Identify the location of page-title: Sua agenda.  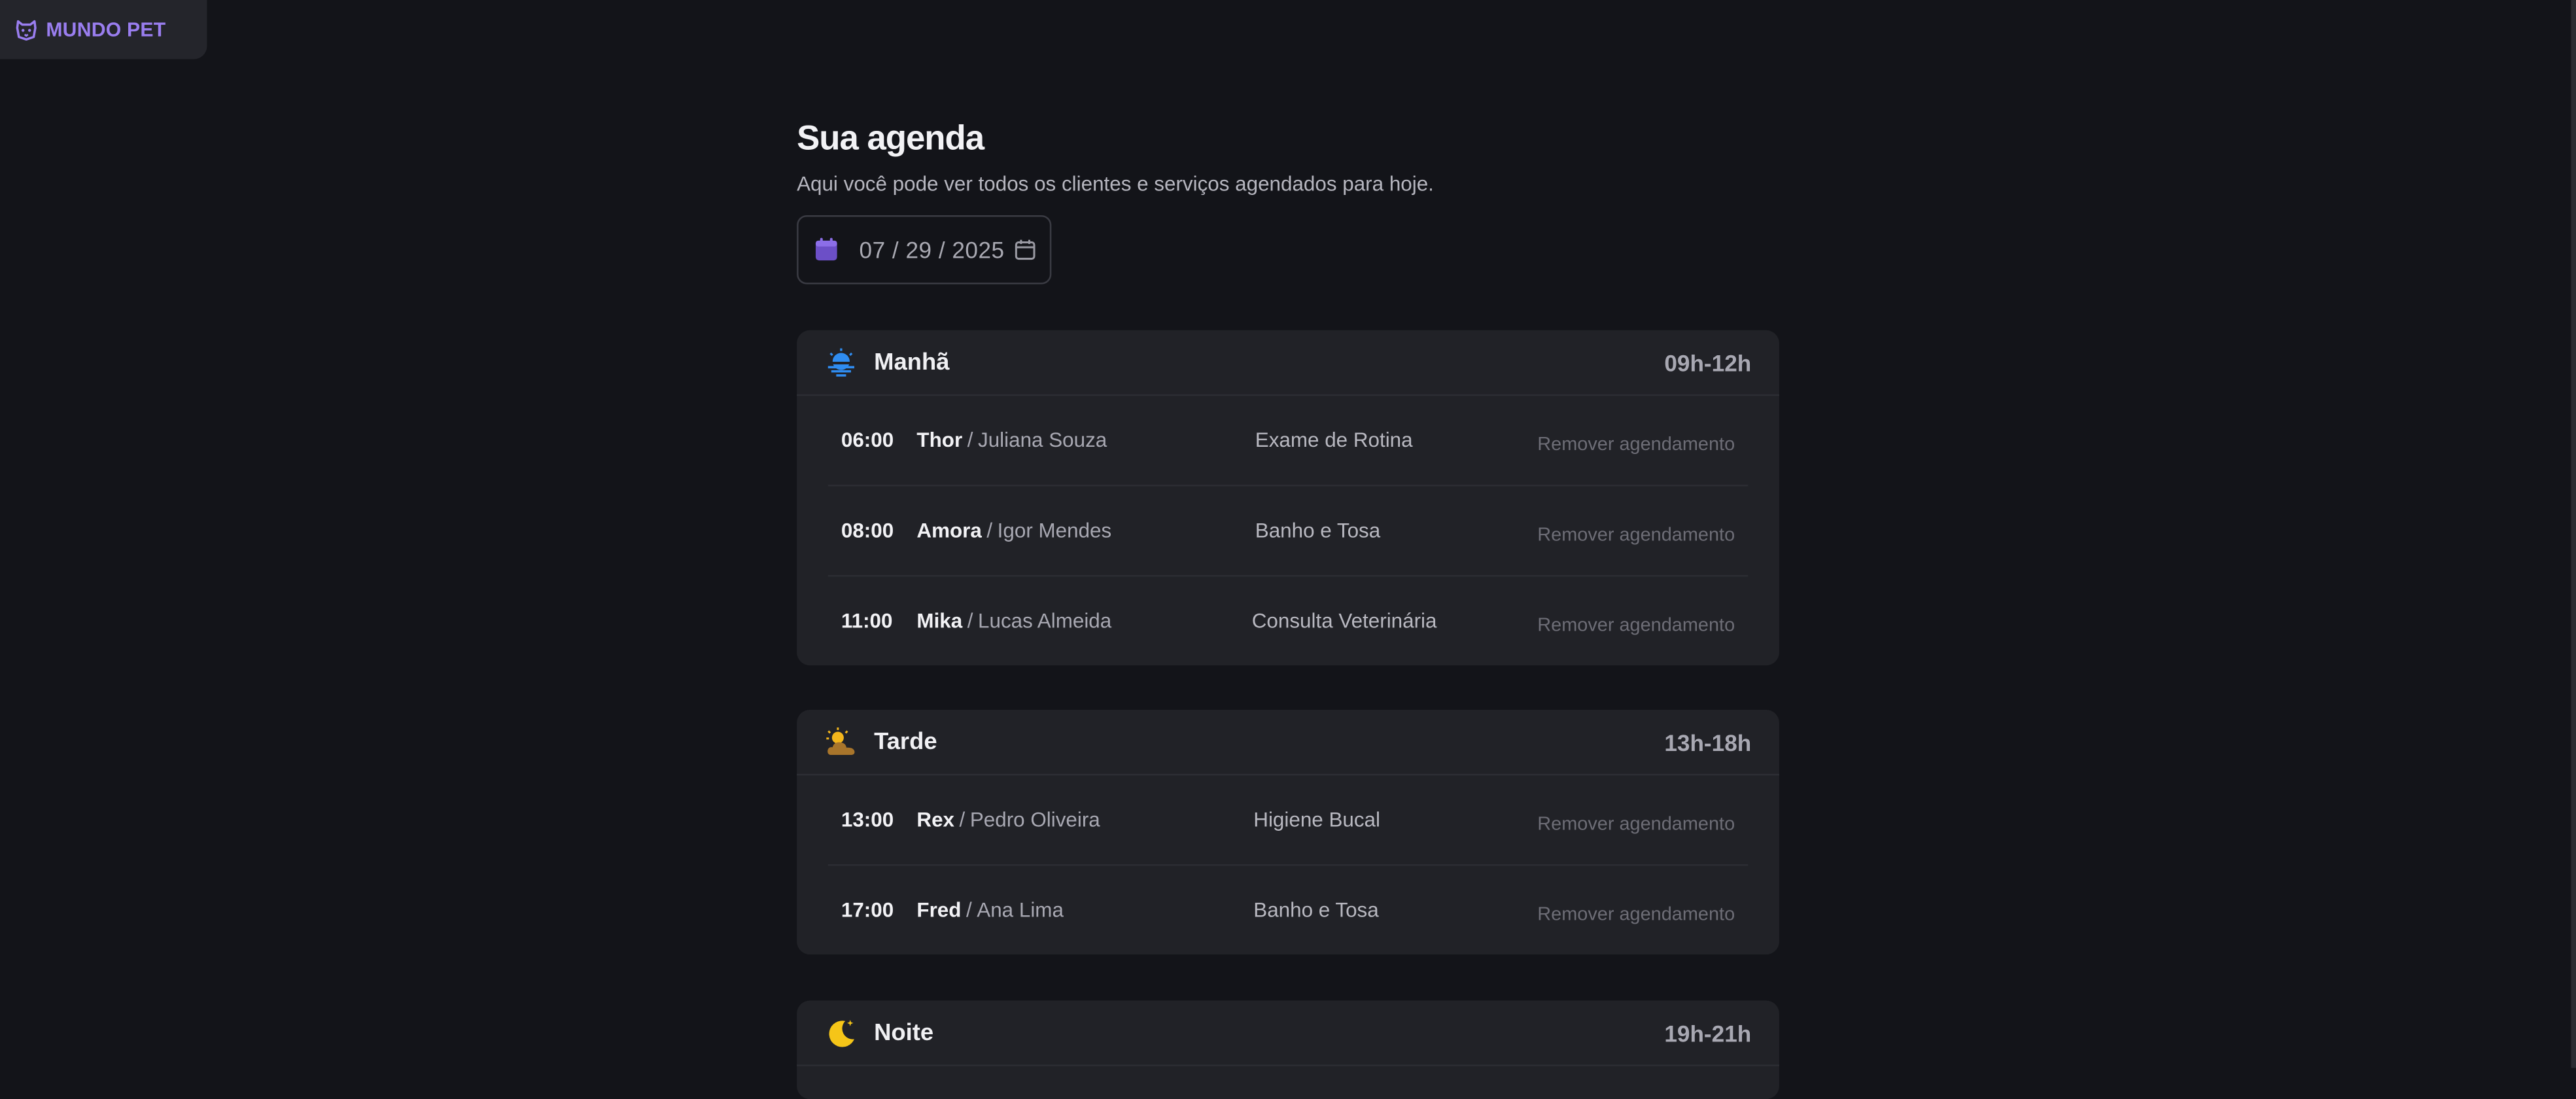
(890, 139).